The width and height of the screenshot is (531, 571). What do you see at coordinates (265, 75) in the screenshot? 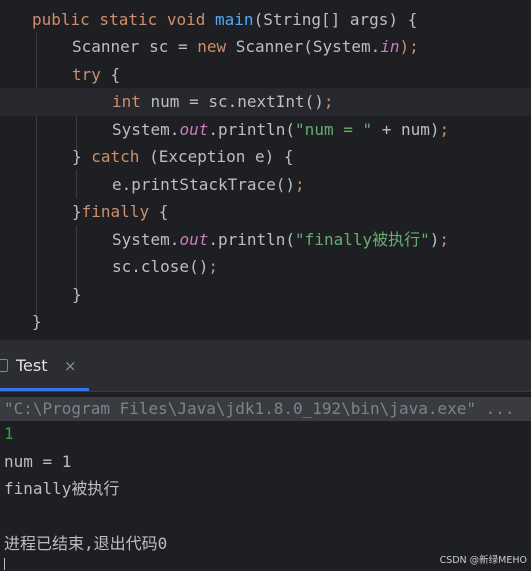
I see `code-line-3: try {` at bounding box center [265, 75].